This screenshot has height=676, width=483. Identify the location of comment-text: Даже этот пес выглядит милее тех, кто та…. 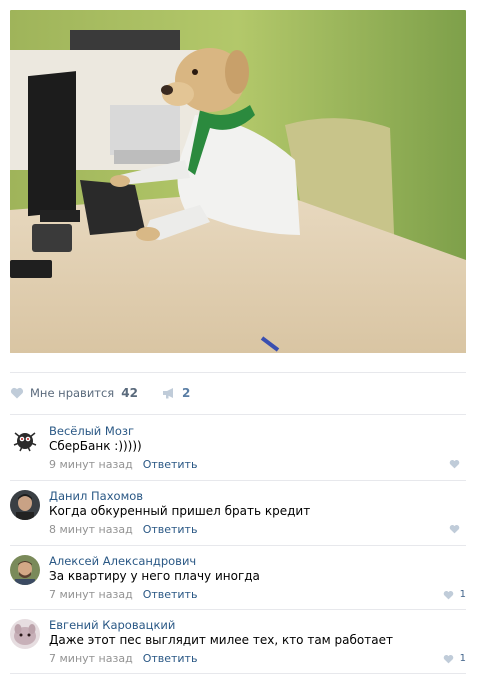
(221, 640).